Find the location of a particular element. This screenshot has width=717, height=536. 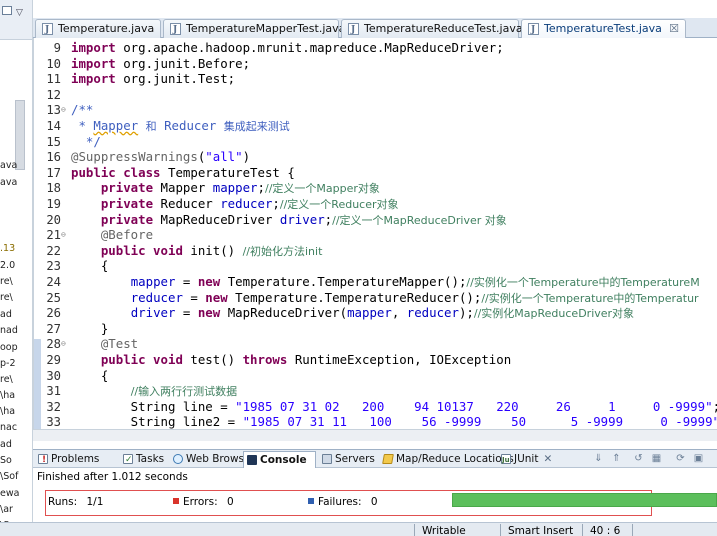

line-number: 11 is located at coordinates (53, 79).